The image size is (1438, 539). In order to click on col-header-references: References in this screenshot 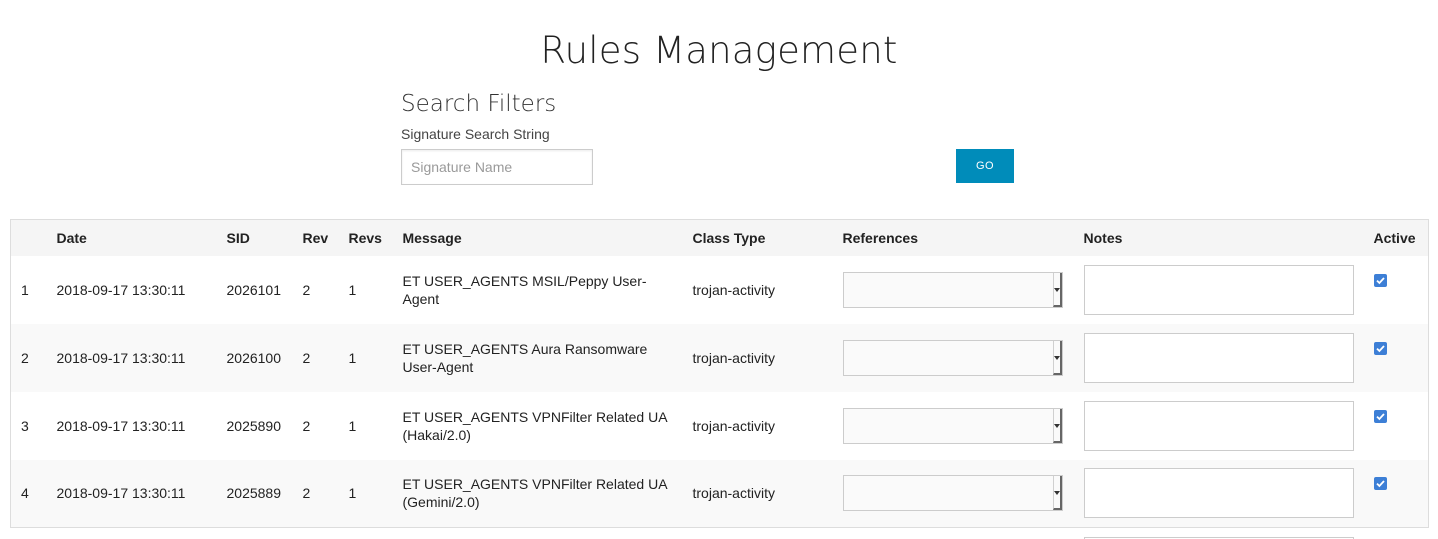, I will do `click(880, 237)`.